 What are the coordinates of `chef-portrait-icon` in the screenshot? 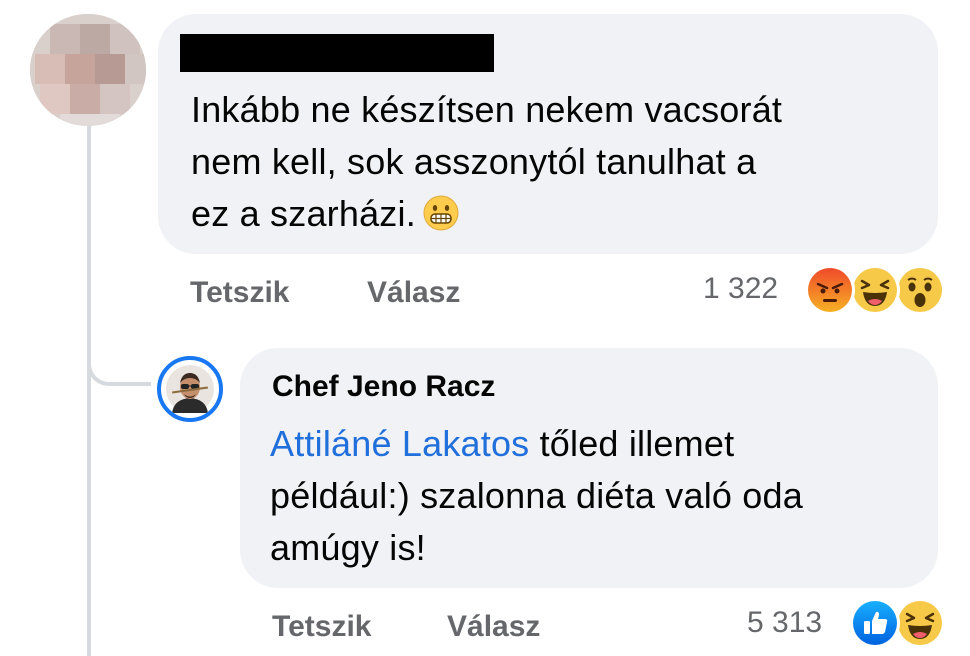 It's located at (190, 389).